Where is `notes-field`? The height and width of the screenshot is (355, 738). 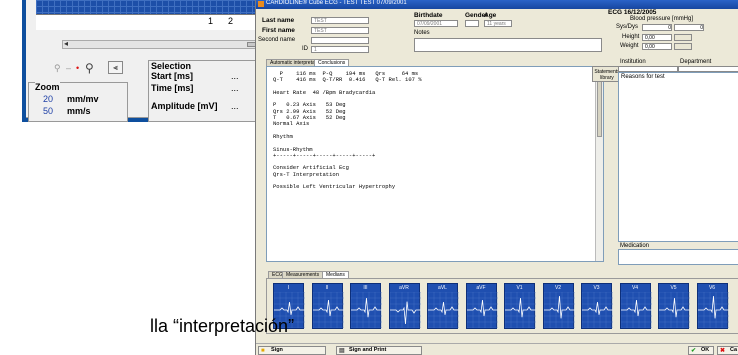
notes-field is located at coordinates (508, 45).